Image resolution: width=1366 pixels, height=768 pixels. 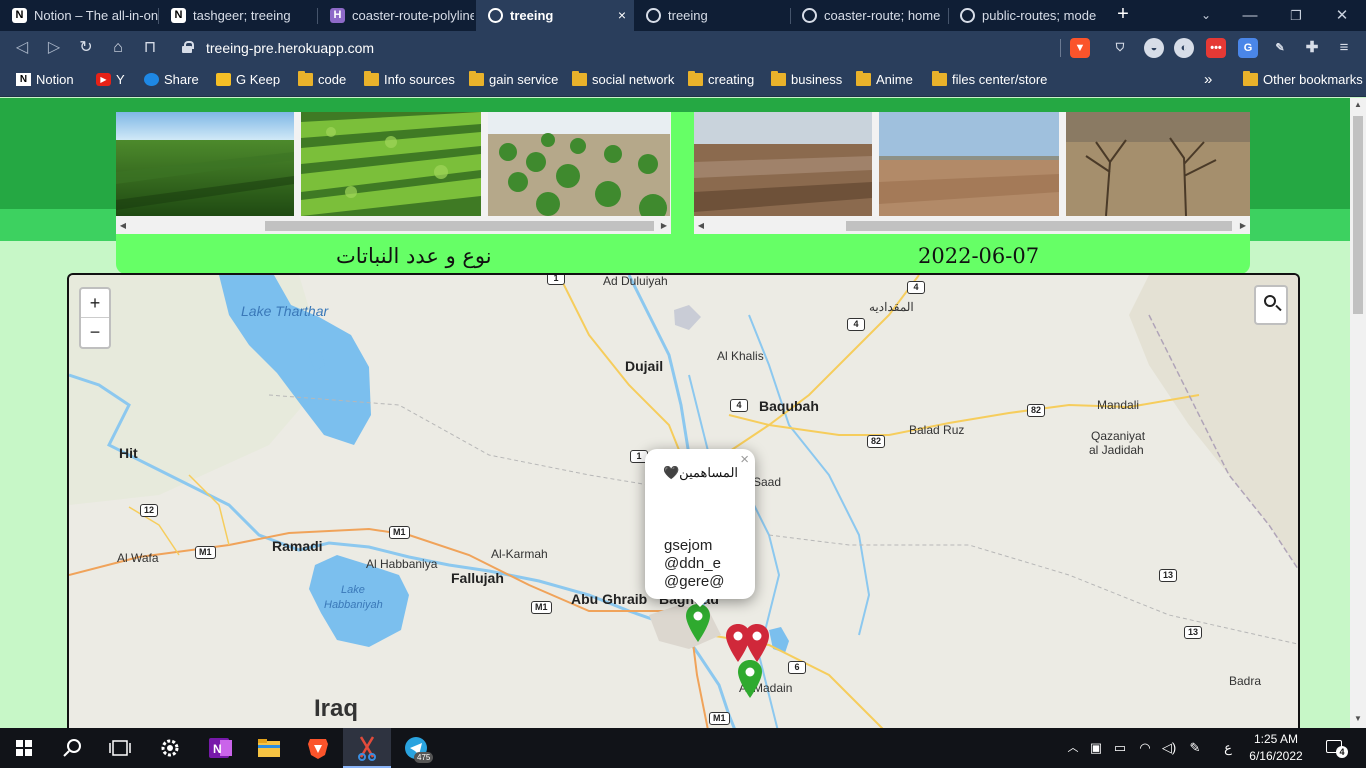 I want to click on map-label: al Jadidah, so click(x=1116, y=450).